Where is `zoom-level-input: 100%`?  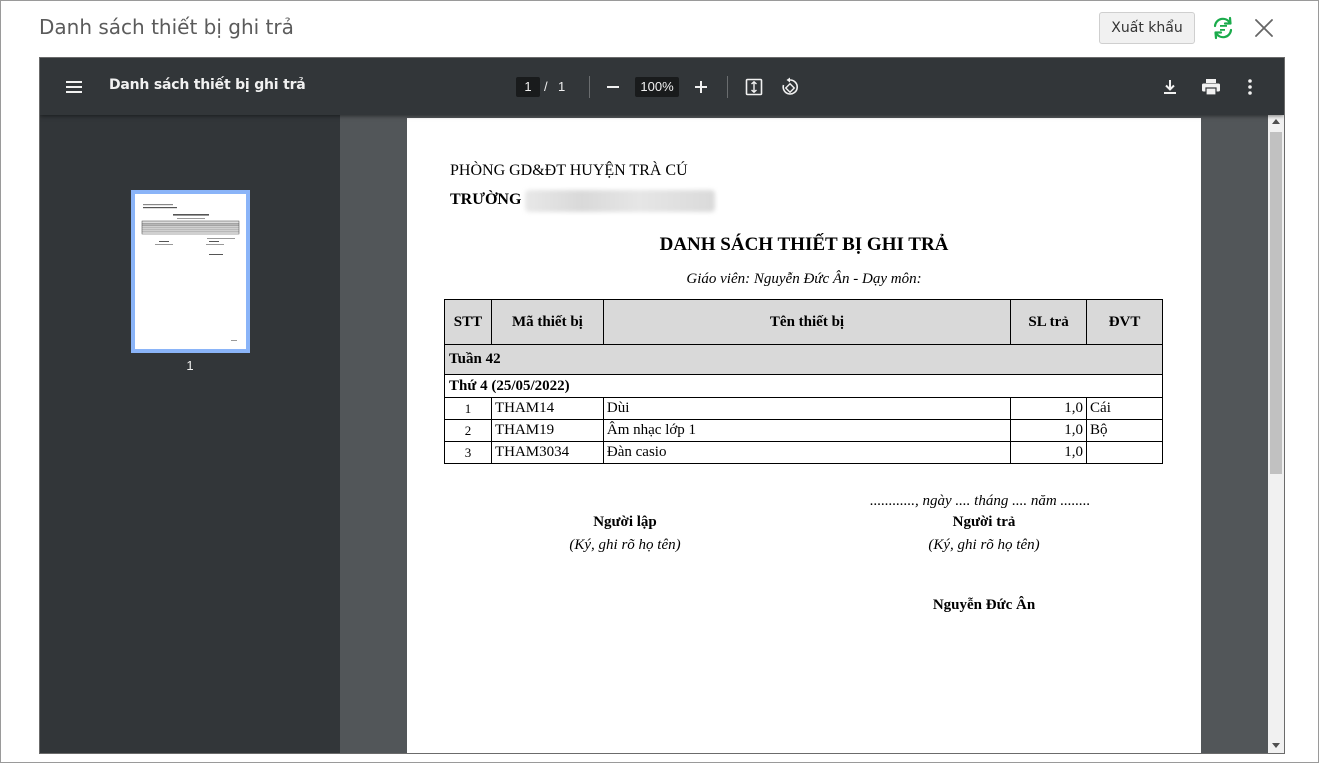 zoom-level-input: 100% is located at coordinates (657, 87).